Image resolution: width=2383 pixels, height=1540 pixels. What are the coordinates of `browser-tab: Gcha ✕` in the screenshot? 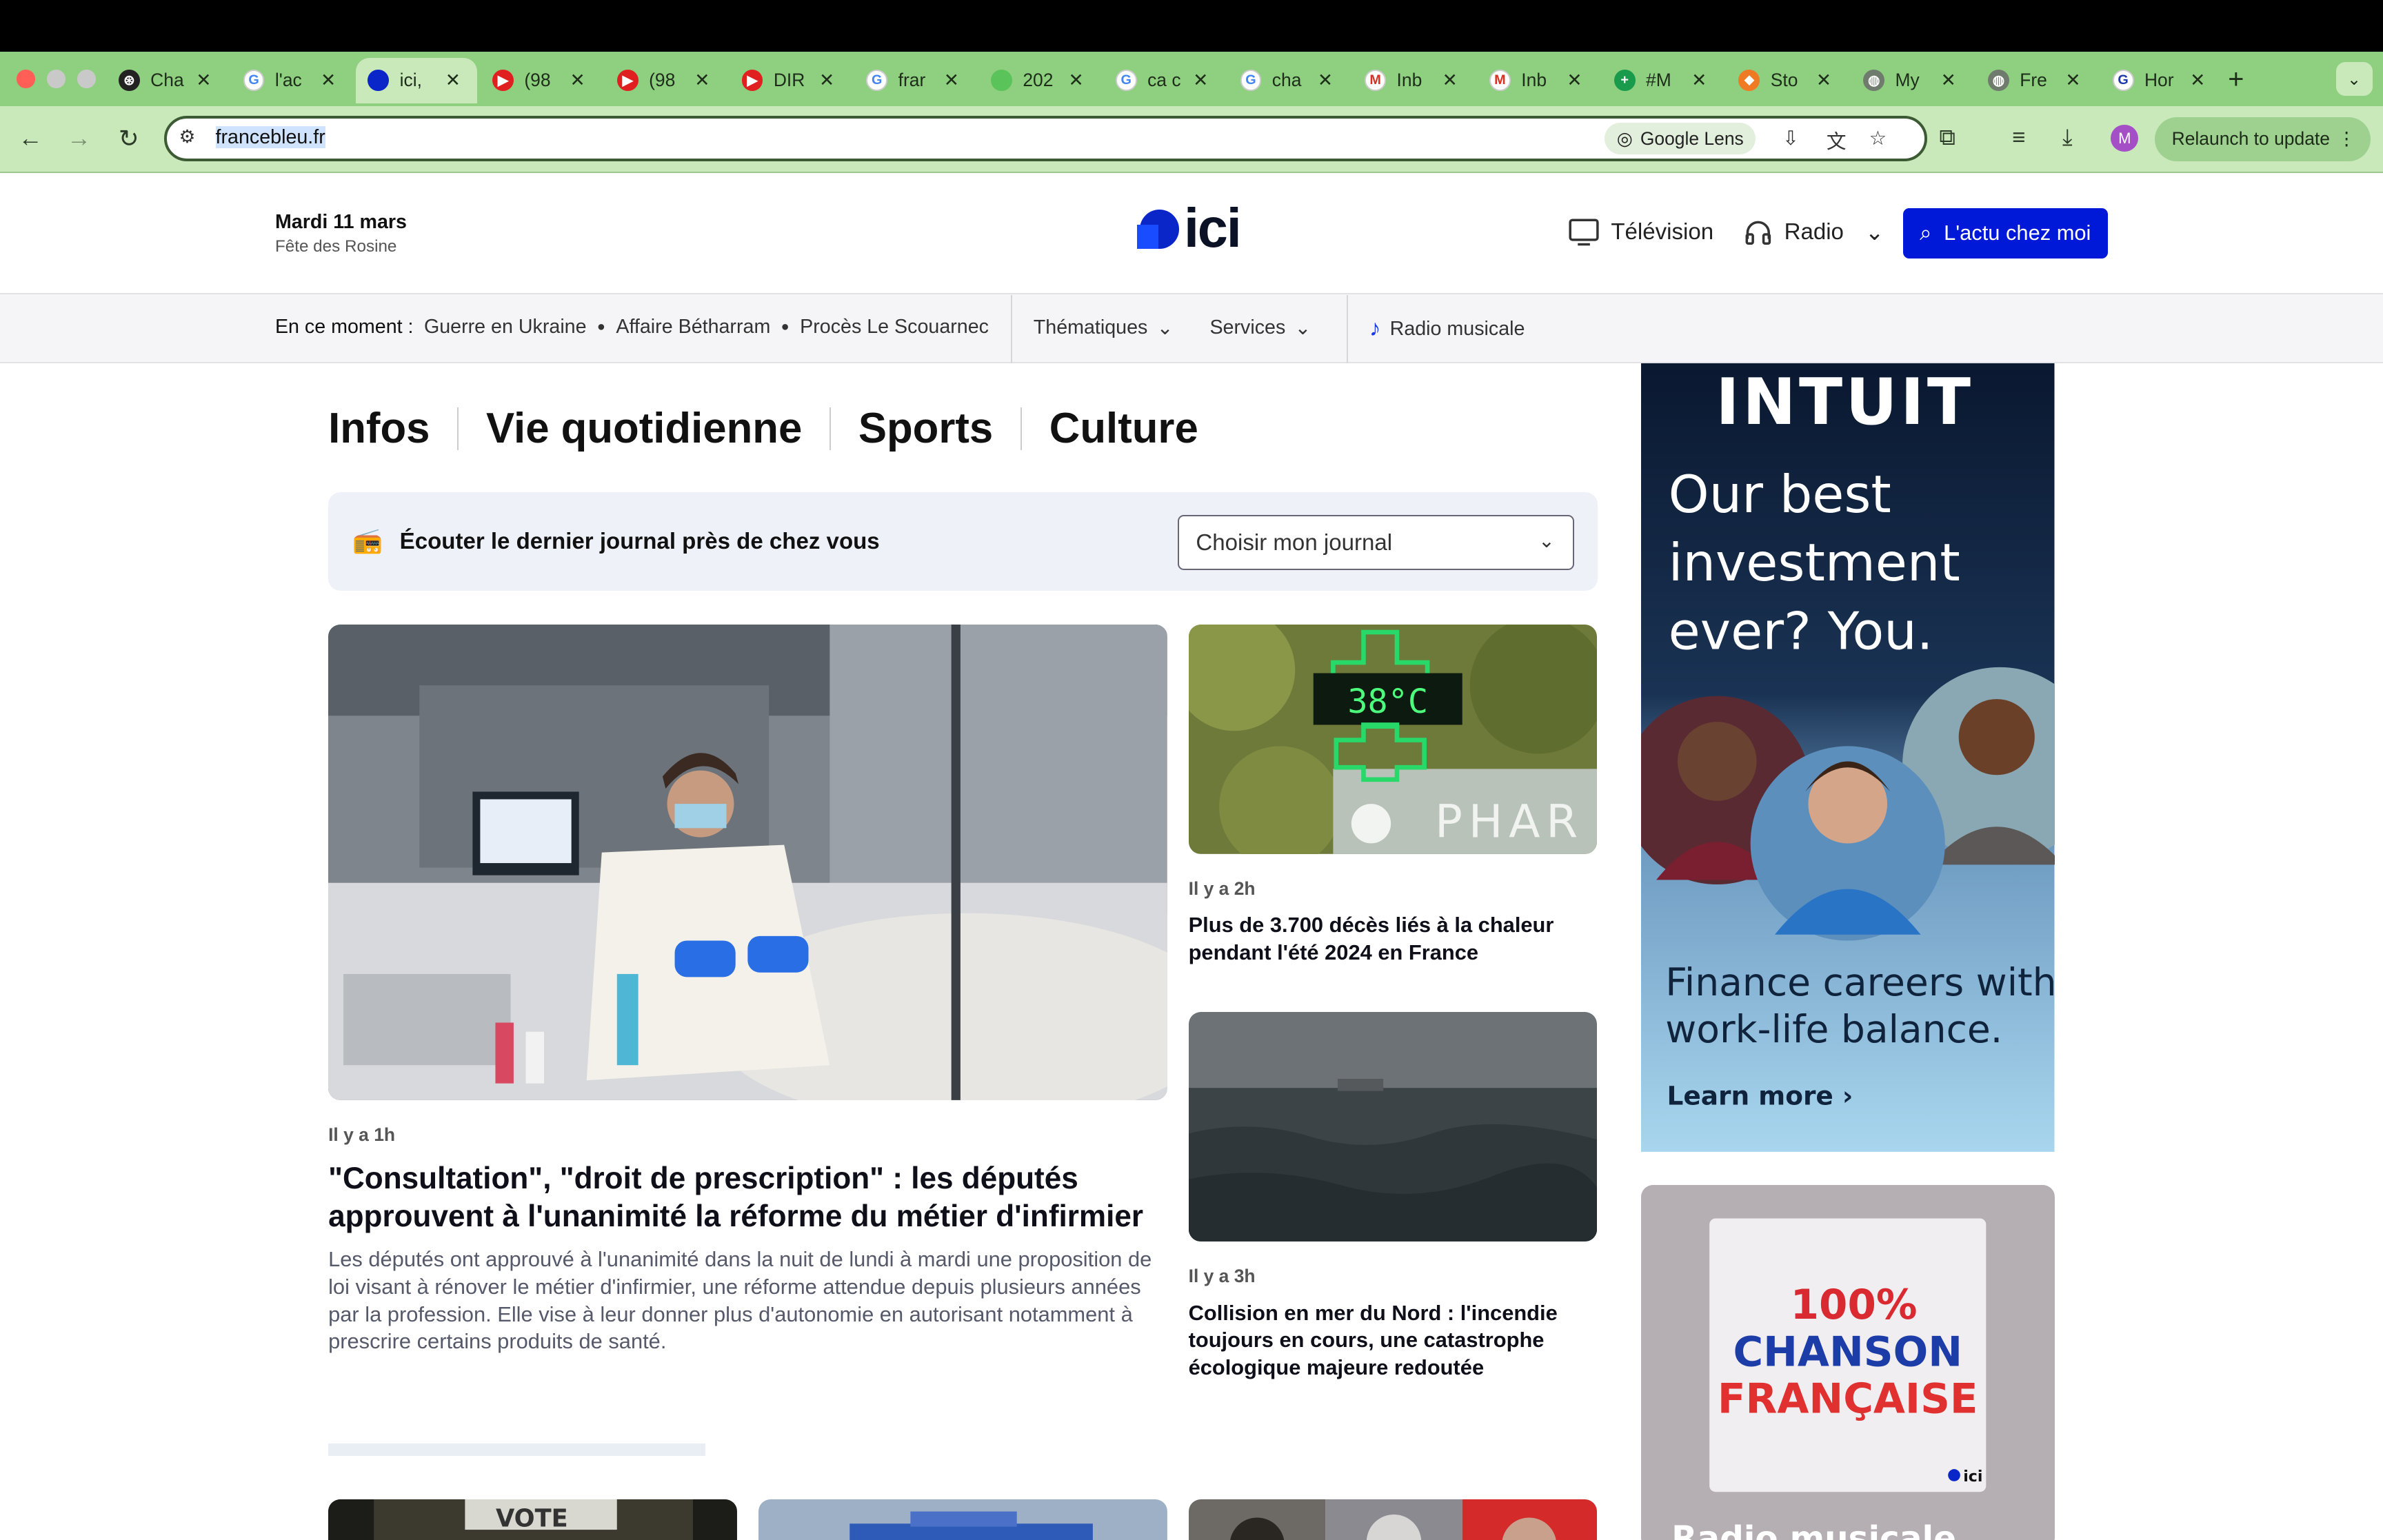 It's located at (1288, 81).